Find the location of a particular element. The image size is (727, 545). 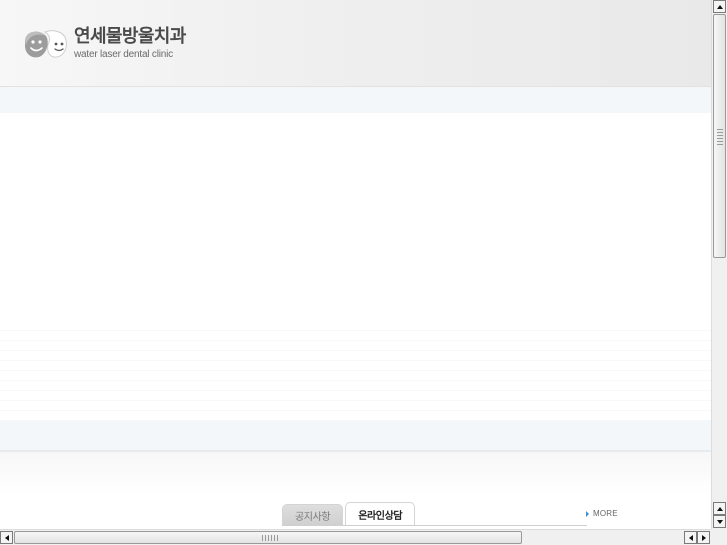

arrow-right-icon is located at coordinates (703, 537).